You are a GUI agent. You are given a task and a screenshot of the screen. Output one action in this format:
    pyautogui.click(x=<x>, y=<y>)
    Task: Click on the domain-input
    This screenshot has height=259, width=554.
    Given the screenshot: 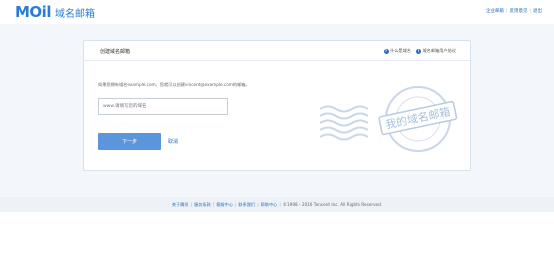 What is the action you would take?
    pyautogui.click(x=163, y=106)
    